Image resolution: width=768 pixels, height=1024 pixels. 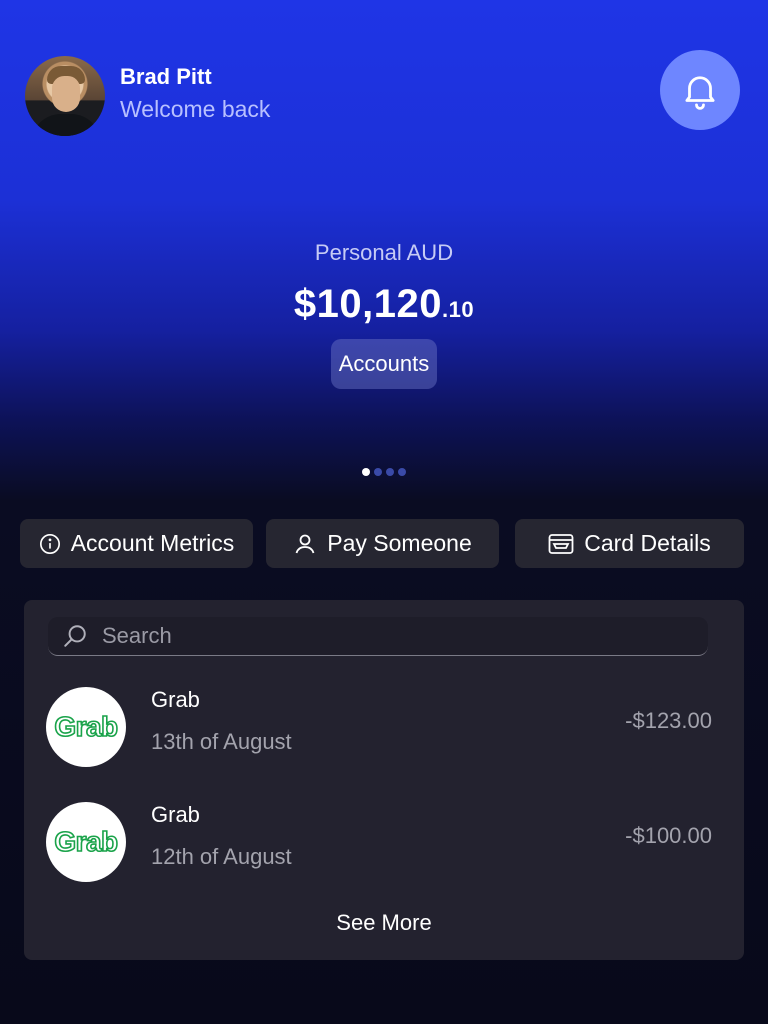 I want to click on account-label: Personal AUD, so click(x=384, y=252).